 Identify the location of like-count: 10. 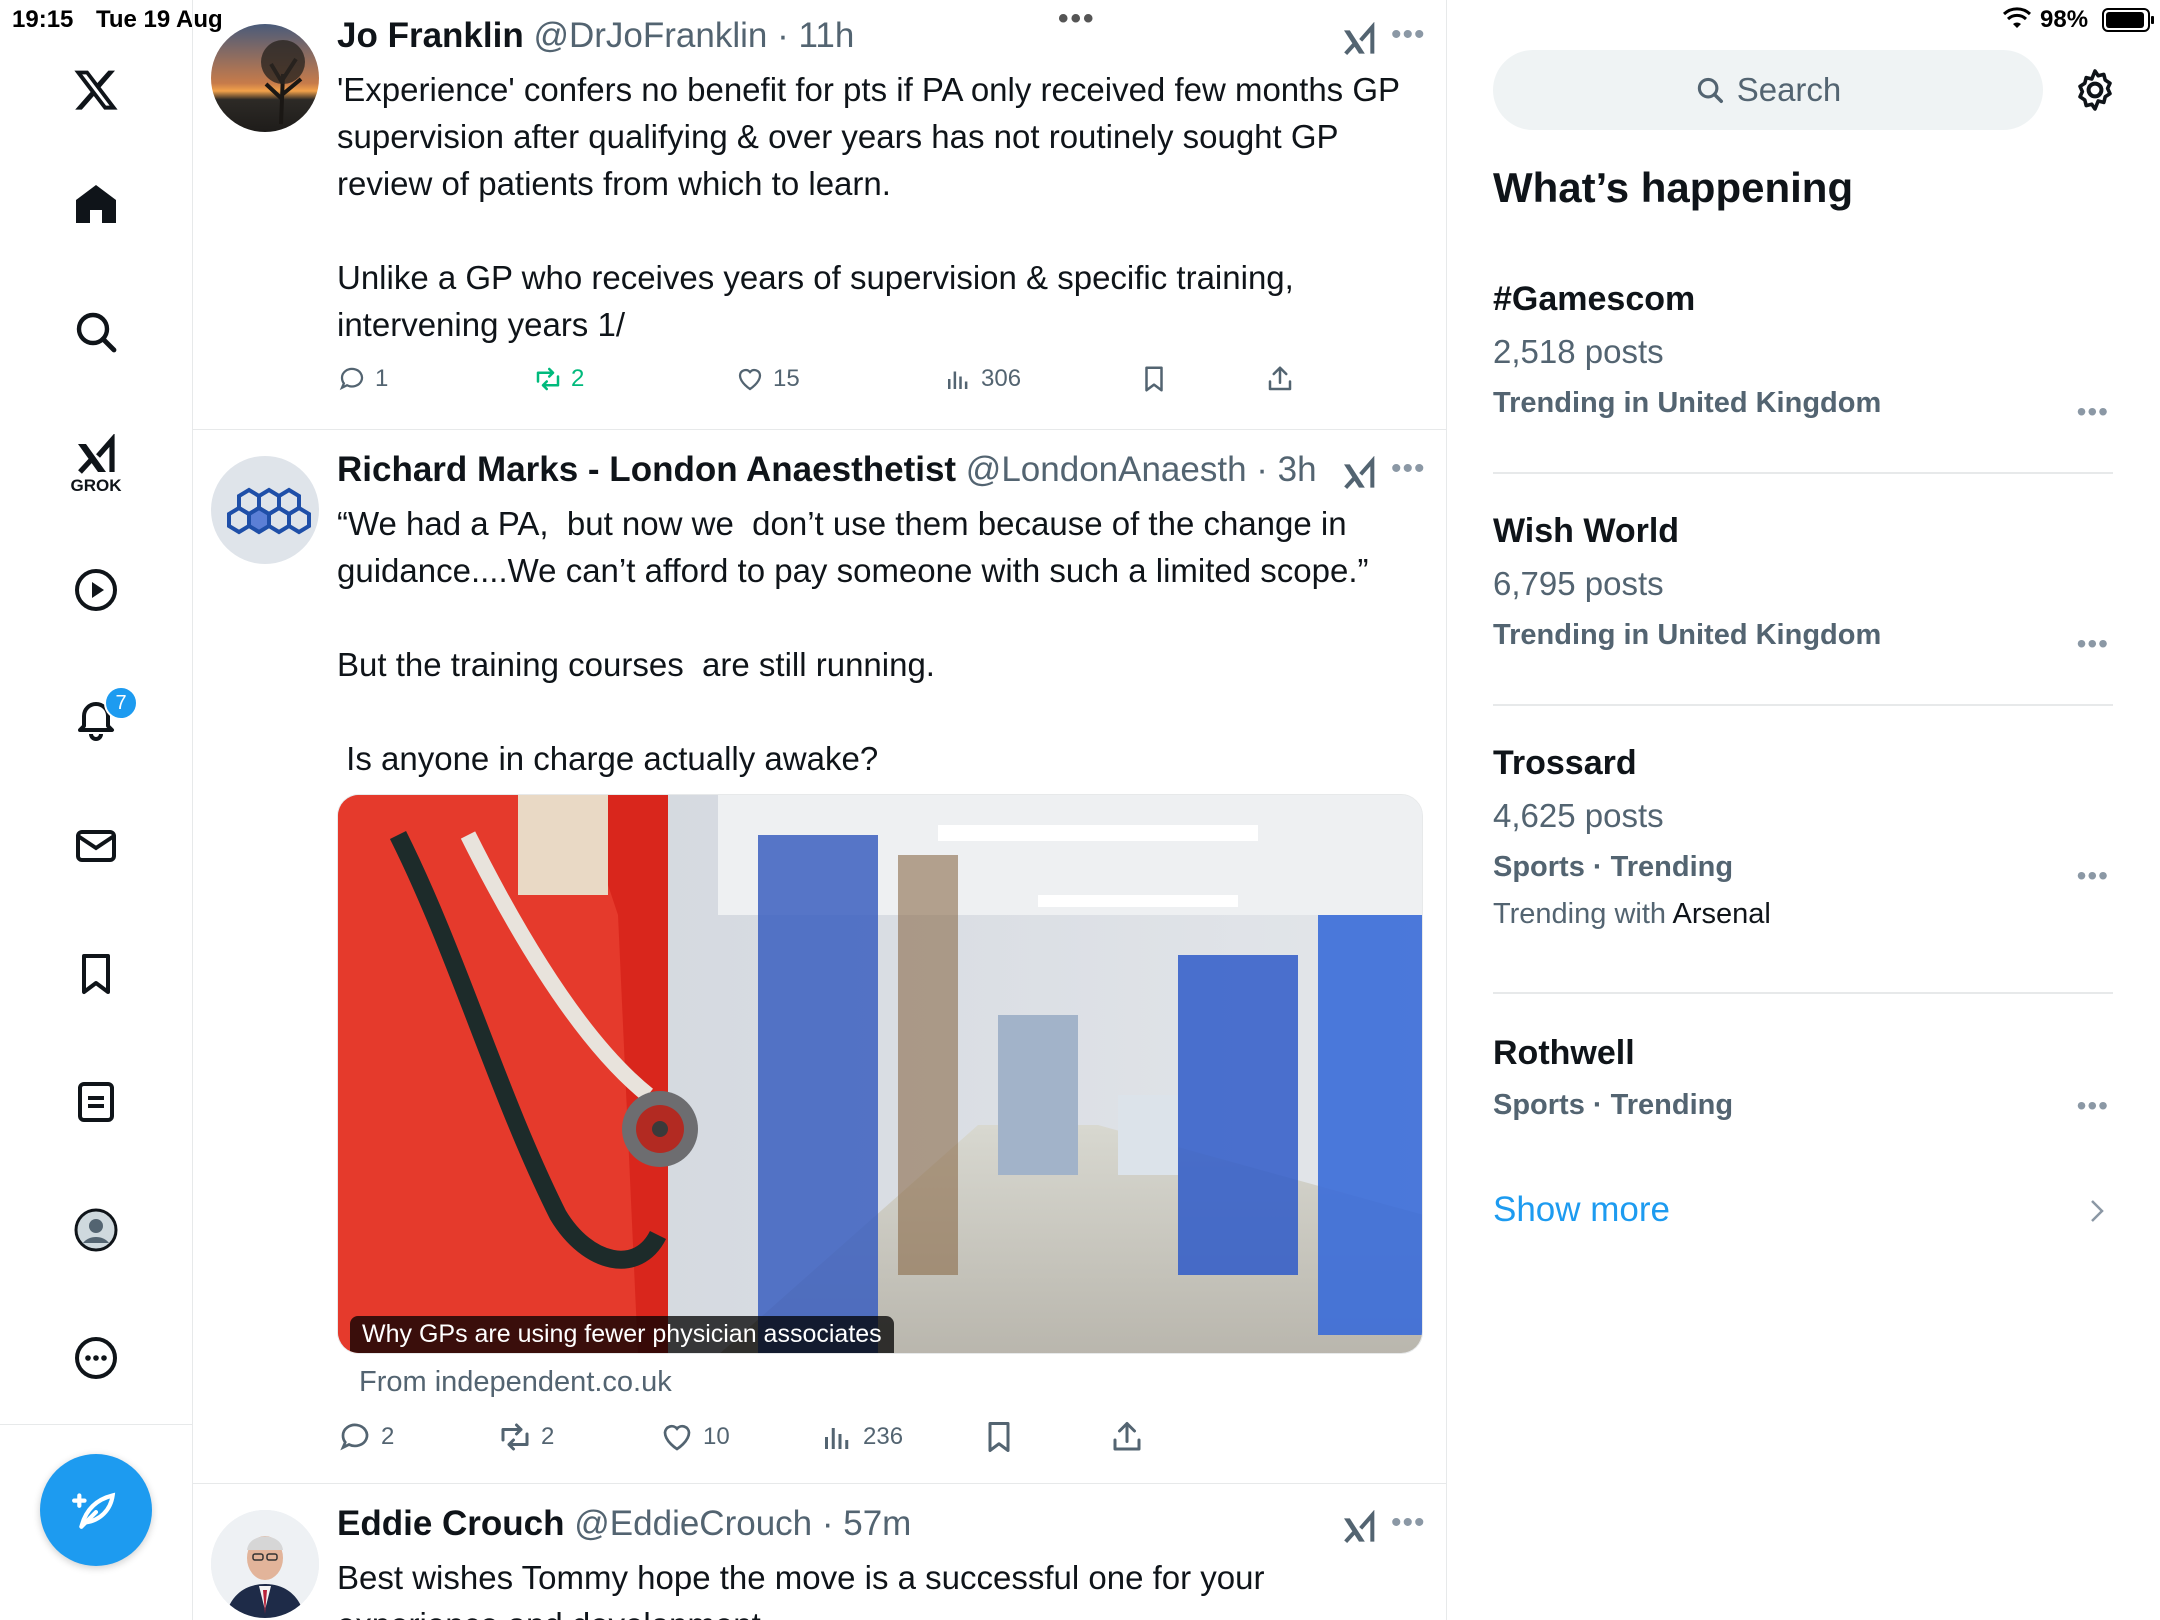
(716, 1436).